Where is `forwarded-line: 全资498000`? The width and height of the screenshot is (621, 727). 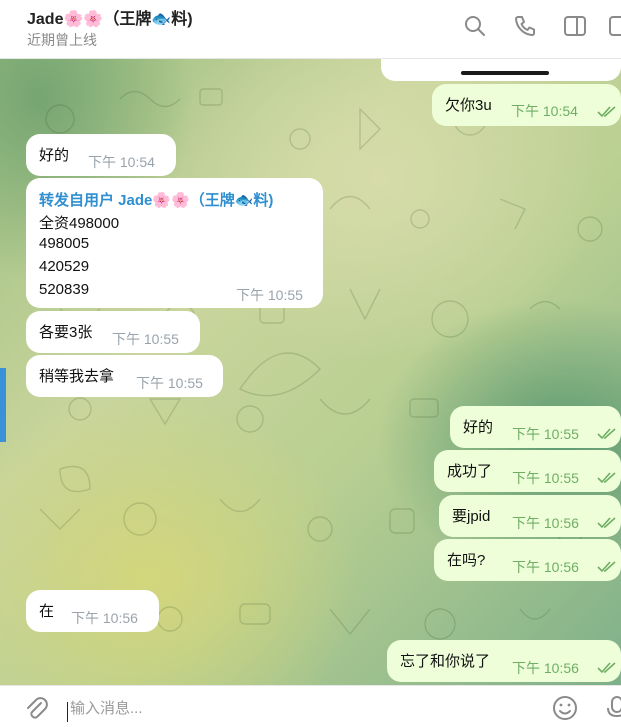 forwarded-line: 全资498000 is located at coordinates (79, 223).